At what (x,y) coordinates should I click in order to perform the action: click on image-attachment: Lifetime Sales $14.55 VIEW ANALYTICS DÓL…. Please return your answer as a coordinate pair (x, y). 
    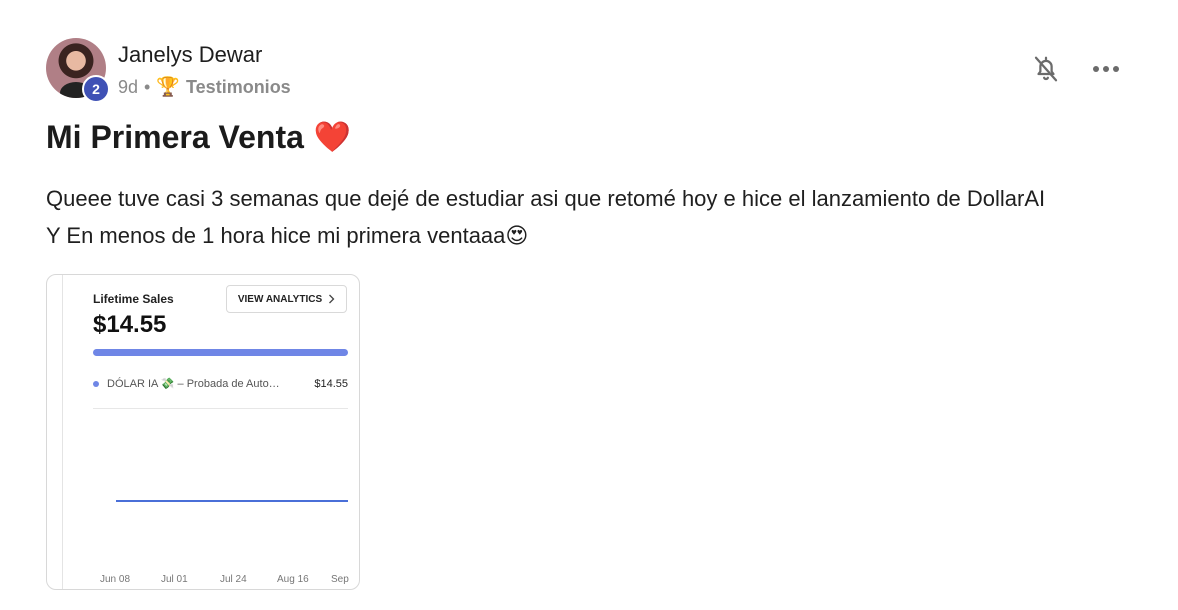
    Looking at the image, I should click on (203, 432).